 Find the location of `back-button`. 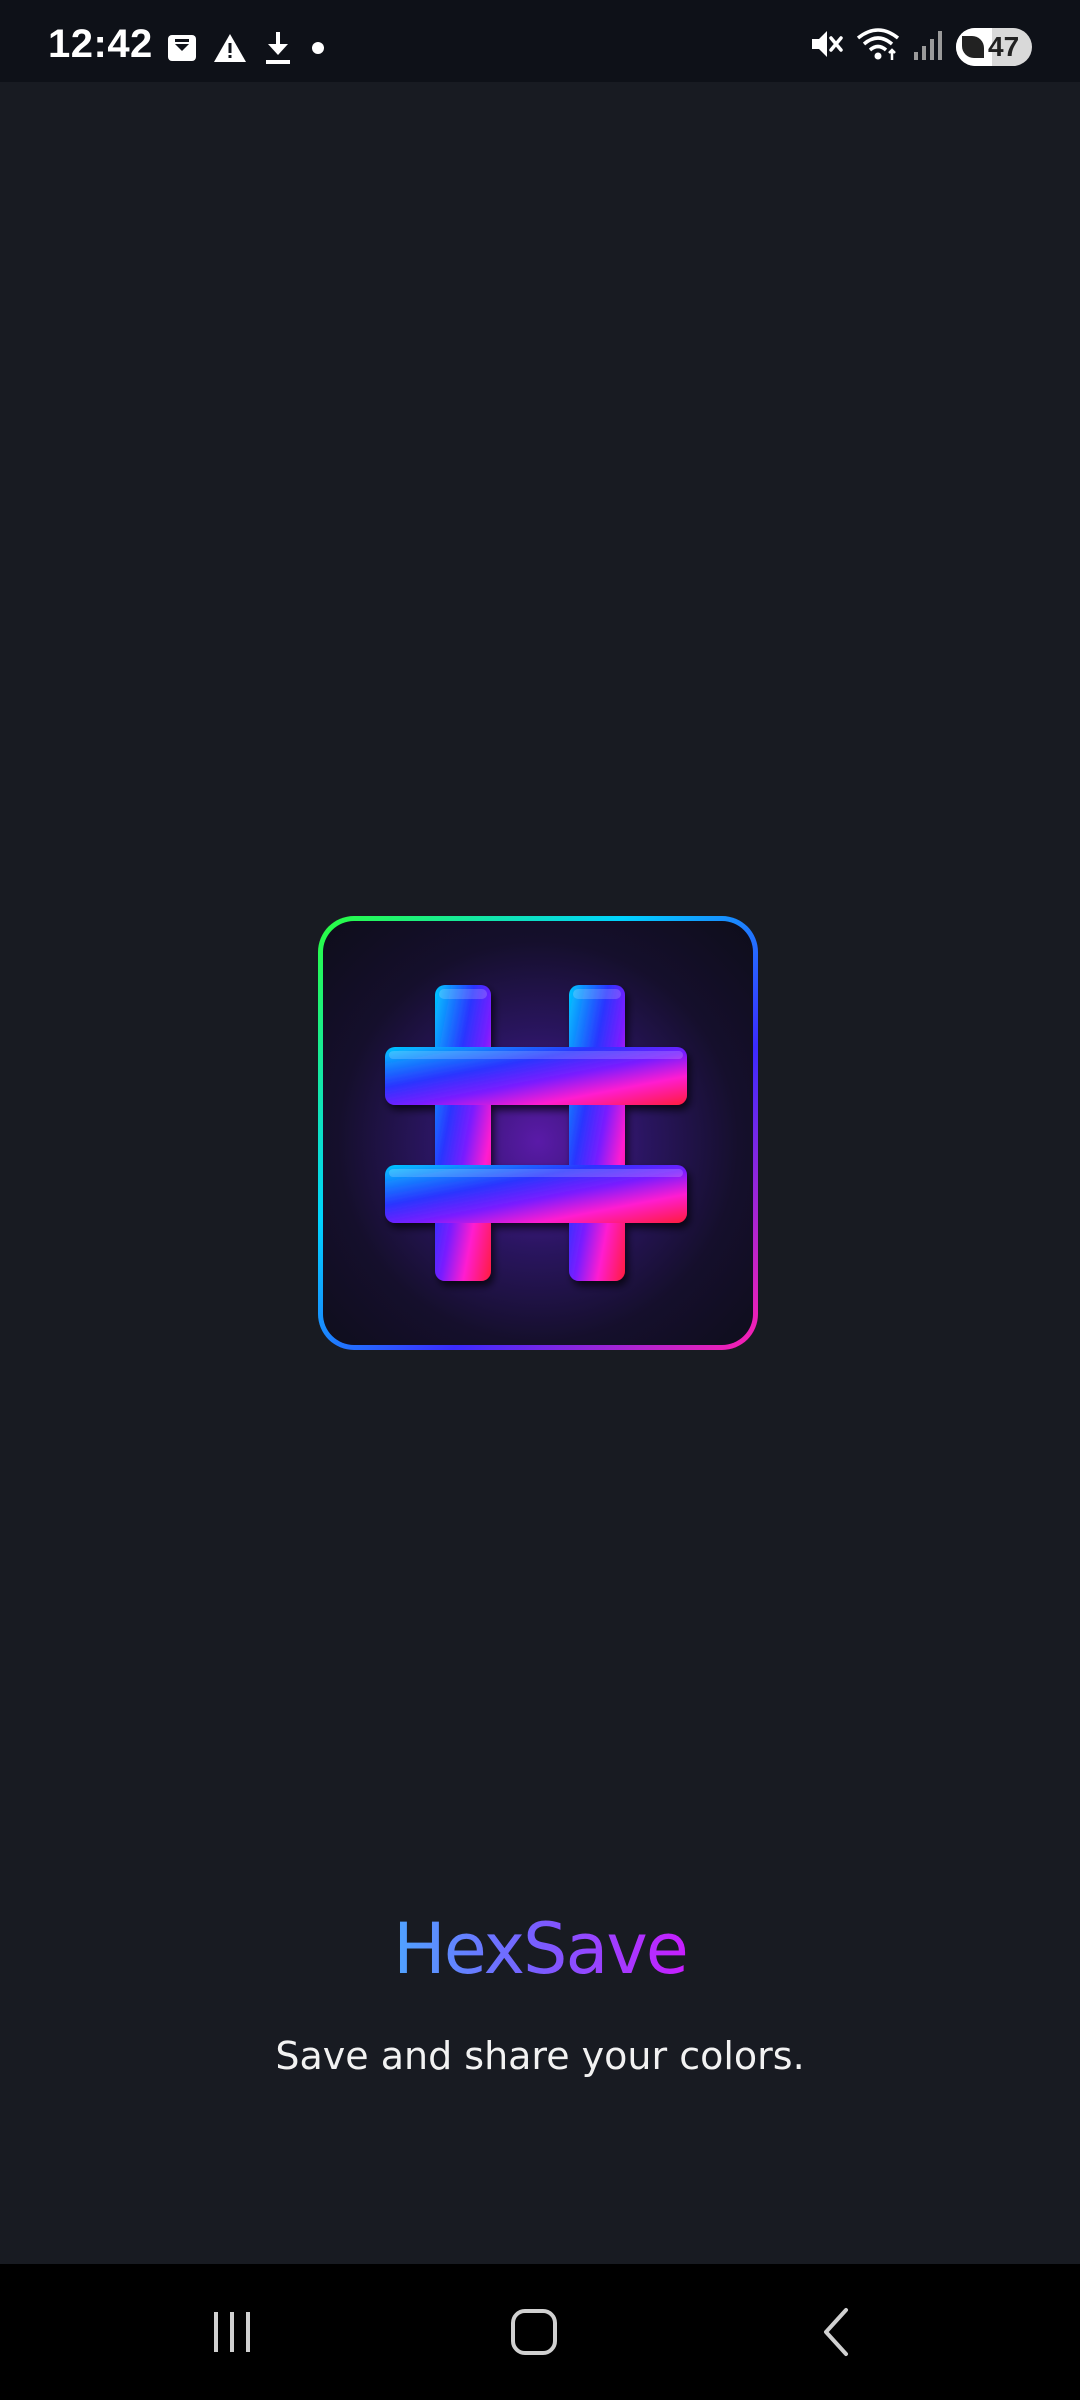

back-button is located at coordinates (838, 2332).